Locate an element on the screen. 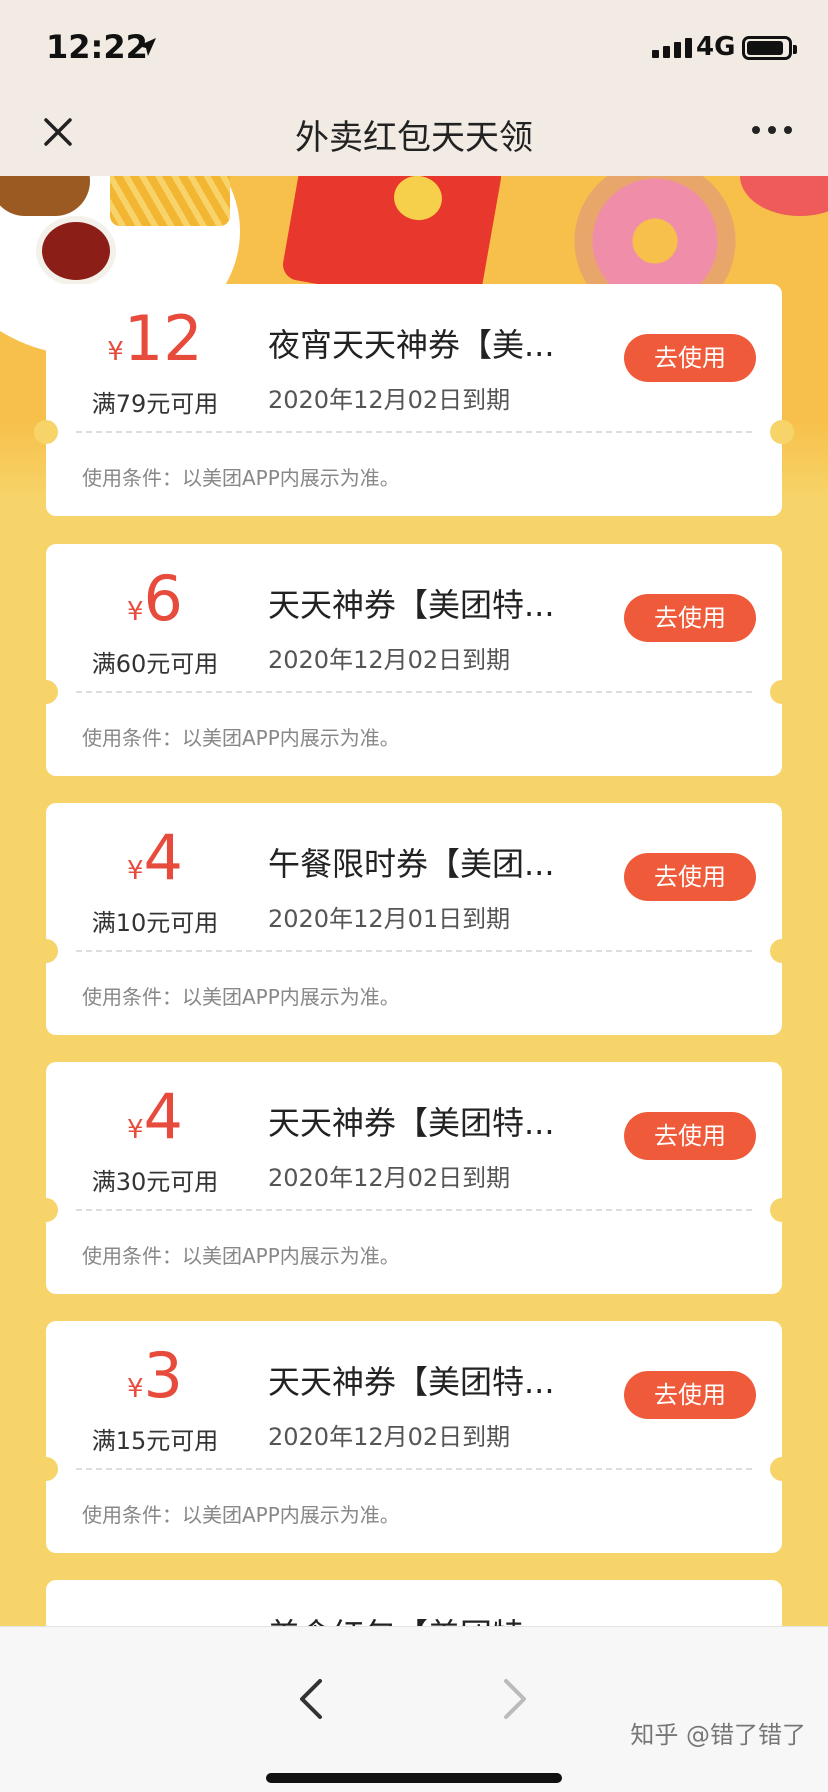 This screenshot has height=1792, width=828. back-icon is located at coordinates (311, 1699).